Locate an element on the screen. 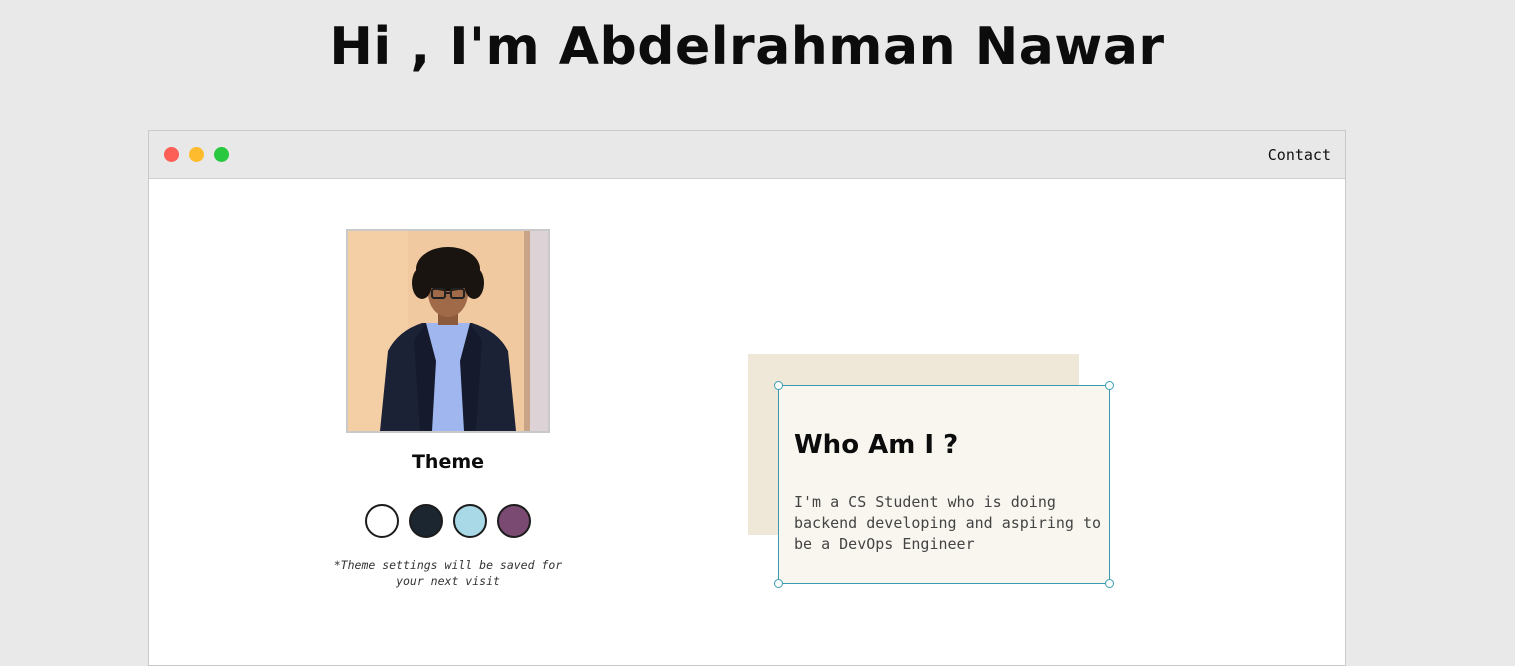  resize-handle-bottom-right is located at coordinates (1109, 583).